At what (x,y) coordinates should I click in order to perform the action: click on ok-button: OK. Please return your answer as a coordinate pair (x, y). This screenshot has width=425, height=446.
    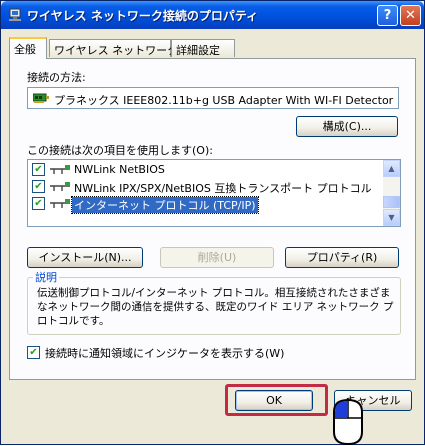
    Looking at the image, I should click on (274, 400).